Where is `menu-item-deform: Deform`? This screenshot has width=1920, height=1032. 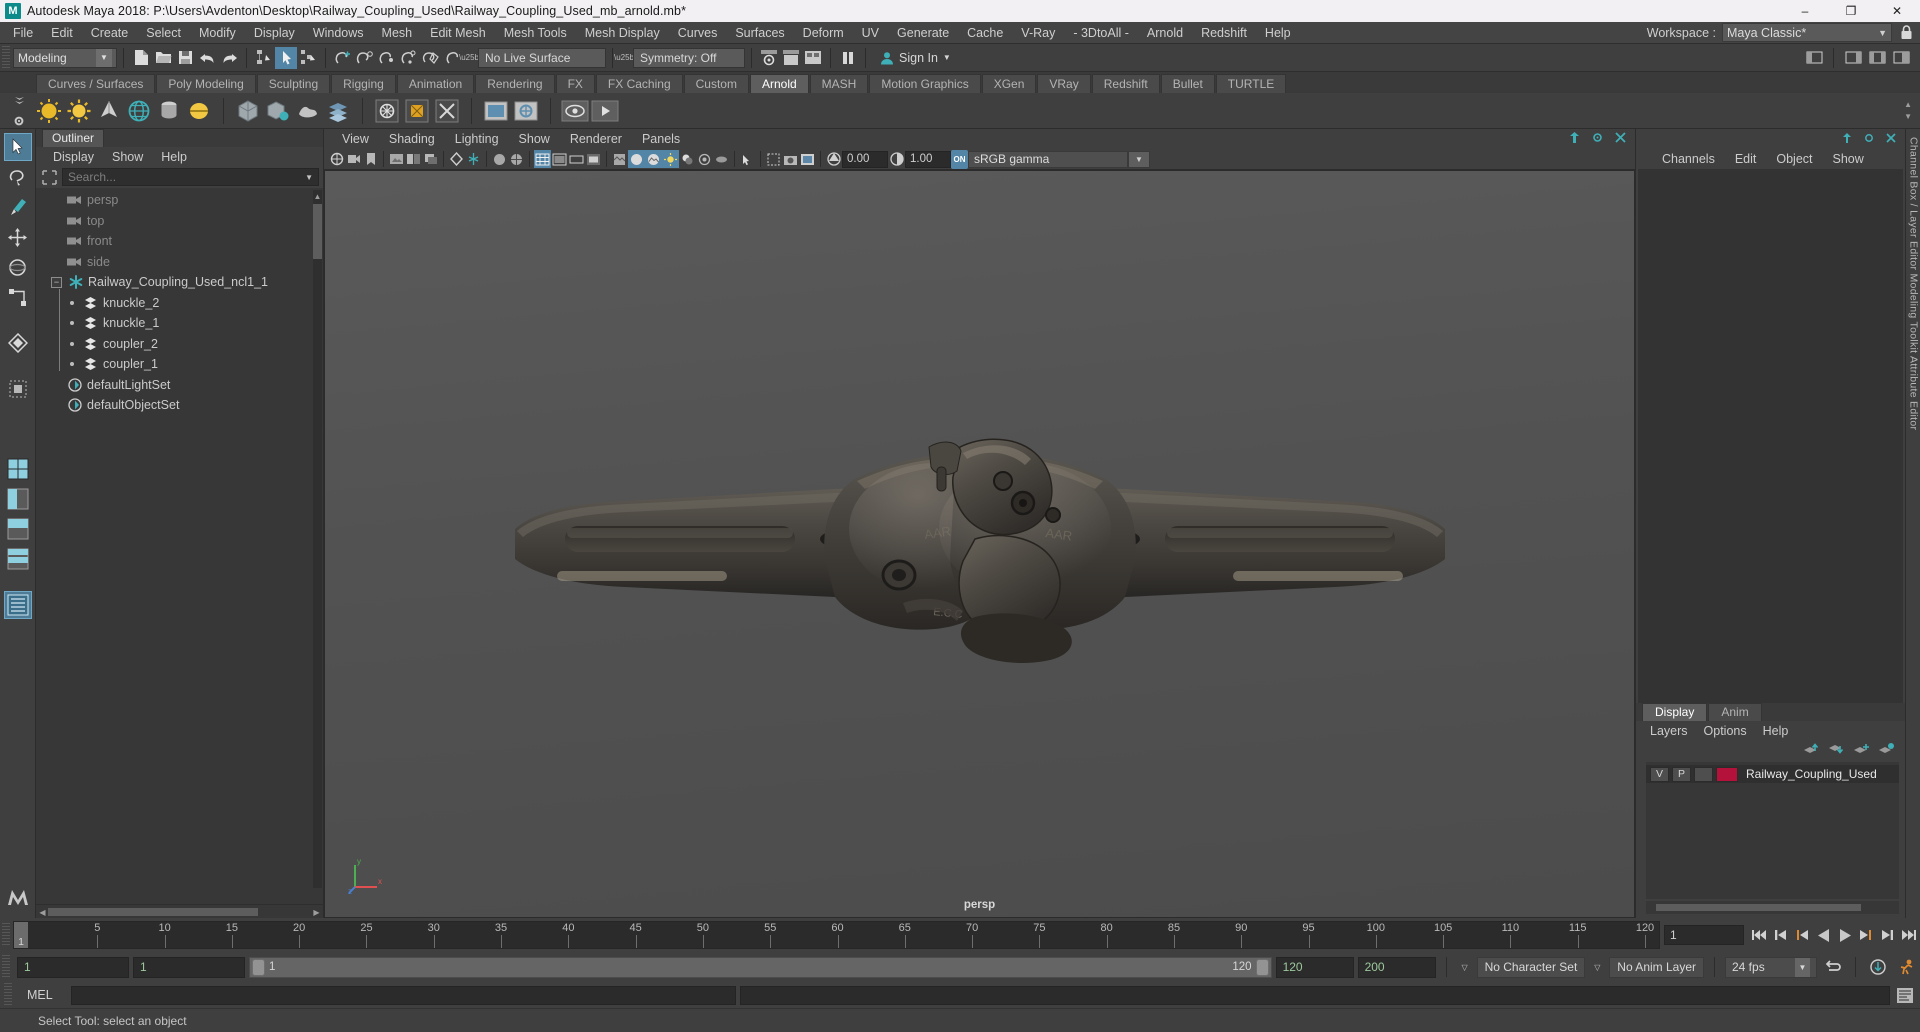 menu-item-deform: Deform is located at coordinates (823, 33).